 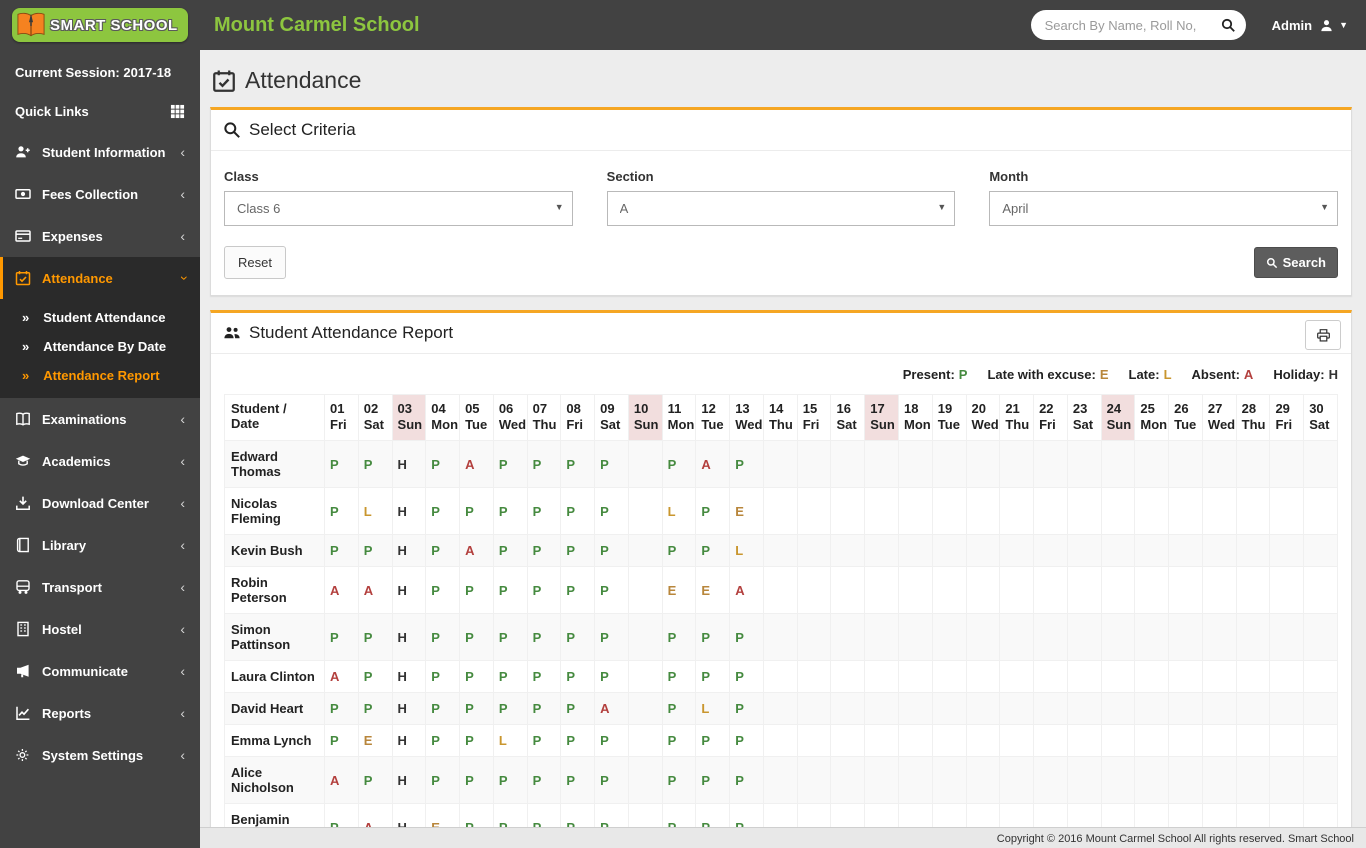 I want to click on logo: SMART SCHOOL, so click(x=100, y=25).